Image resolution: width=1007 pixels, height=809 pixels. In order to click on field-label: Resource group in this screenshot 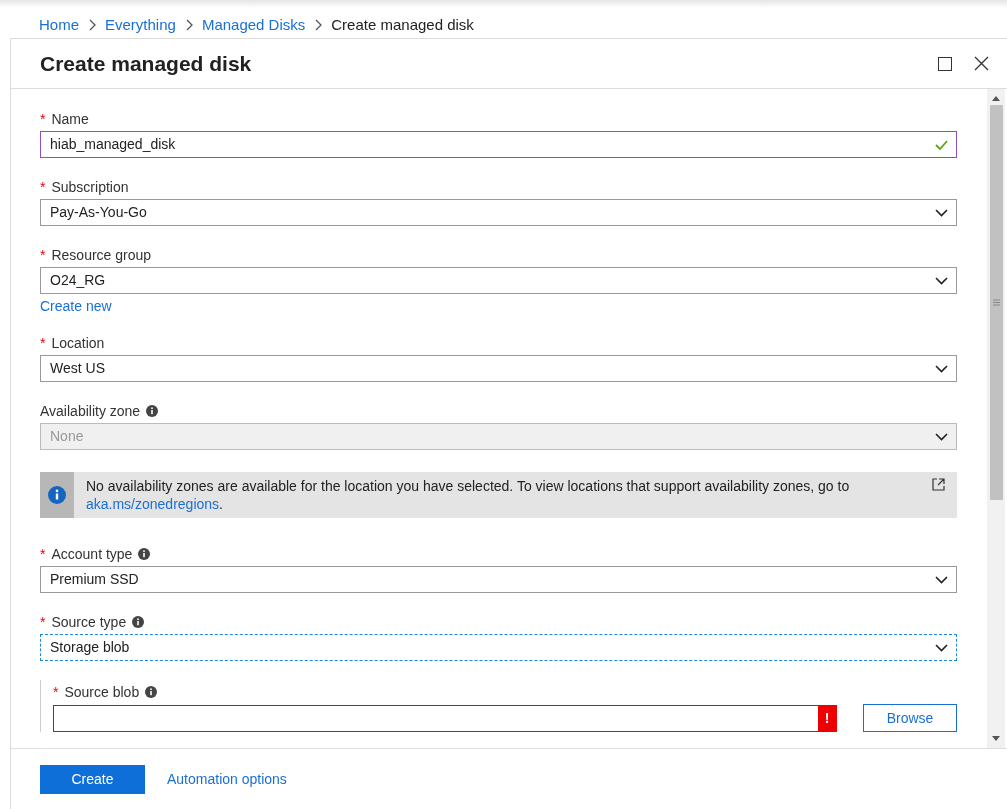, I will do `click(101, 255)`.